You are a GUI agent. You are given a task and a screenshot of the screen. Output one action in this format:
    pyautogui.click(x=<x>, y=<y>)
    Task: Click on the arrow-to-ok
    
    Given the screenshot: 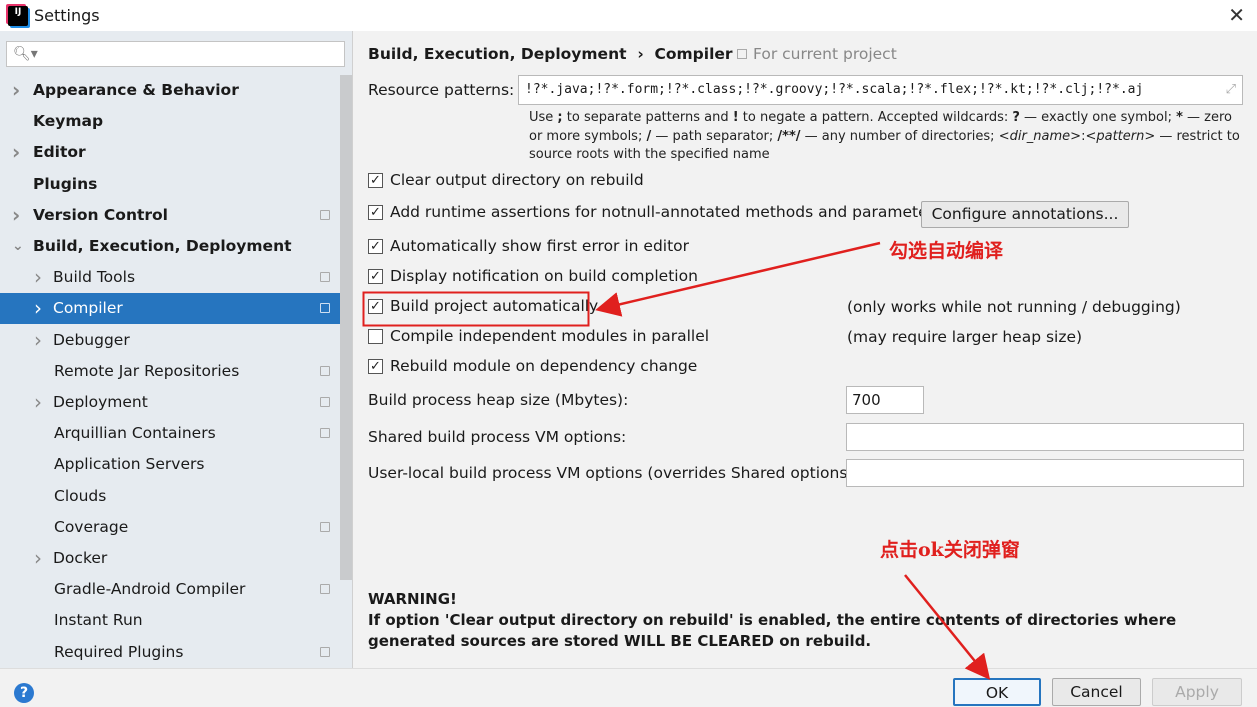 What is the action you would take?
    pyautogui.click(x=947, y=627)
    